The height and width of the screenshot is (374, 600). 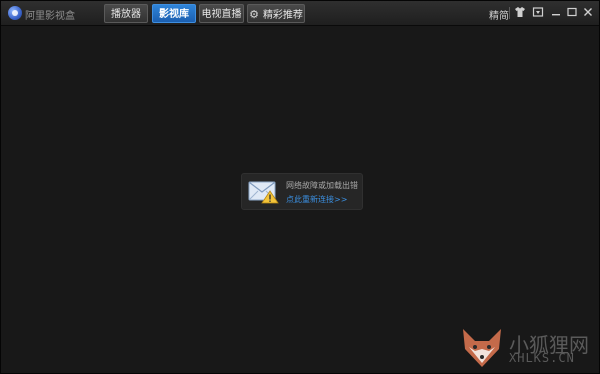 What do you see at coordinates (126, 13) in the screenshot?
I see `tab-player: 播放器` at bounding box center [126, 13].